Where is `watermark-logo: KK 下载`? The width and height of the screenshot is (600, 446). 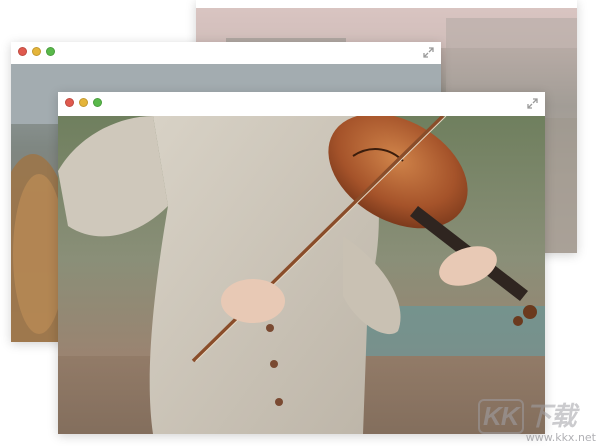
watermark-logo: KK 下载 is located at coordinates (527, 415).